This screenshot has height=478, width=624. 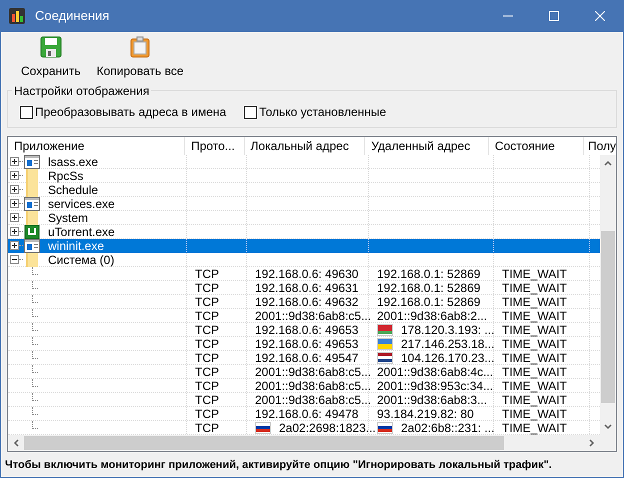 What do you see at coordinates (304, 218) in the screenshot?
I see `tree-row: System` at bounding box center [304, 218].